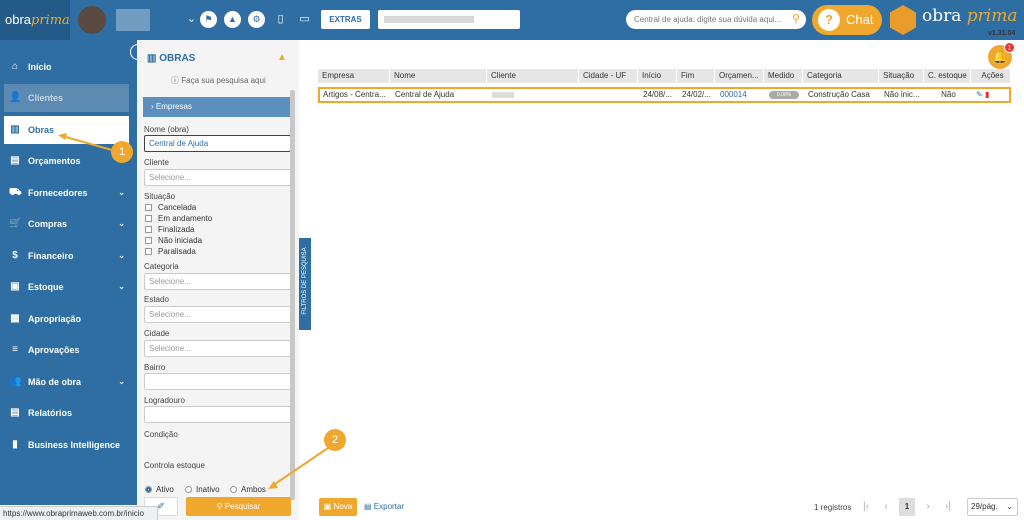 The image size is (1024, 520). Describe the element at coordinates (841, 76) in the screenshot. I see `column-header: Categoria` at that location.